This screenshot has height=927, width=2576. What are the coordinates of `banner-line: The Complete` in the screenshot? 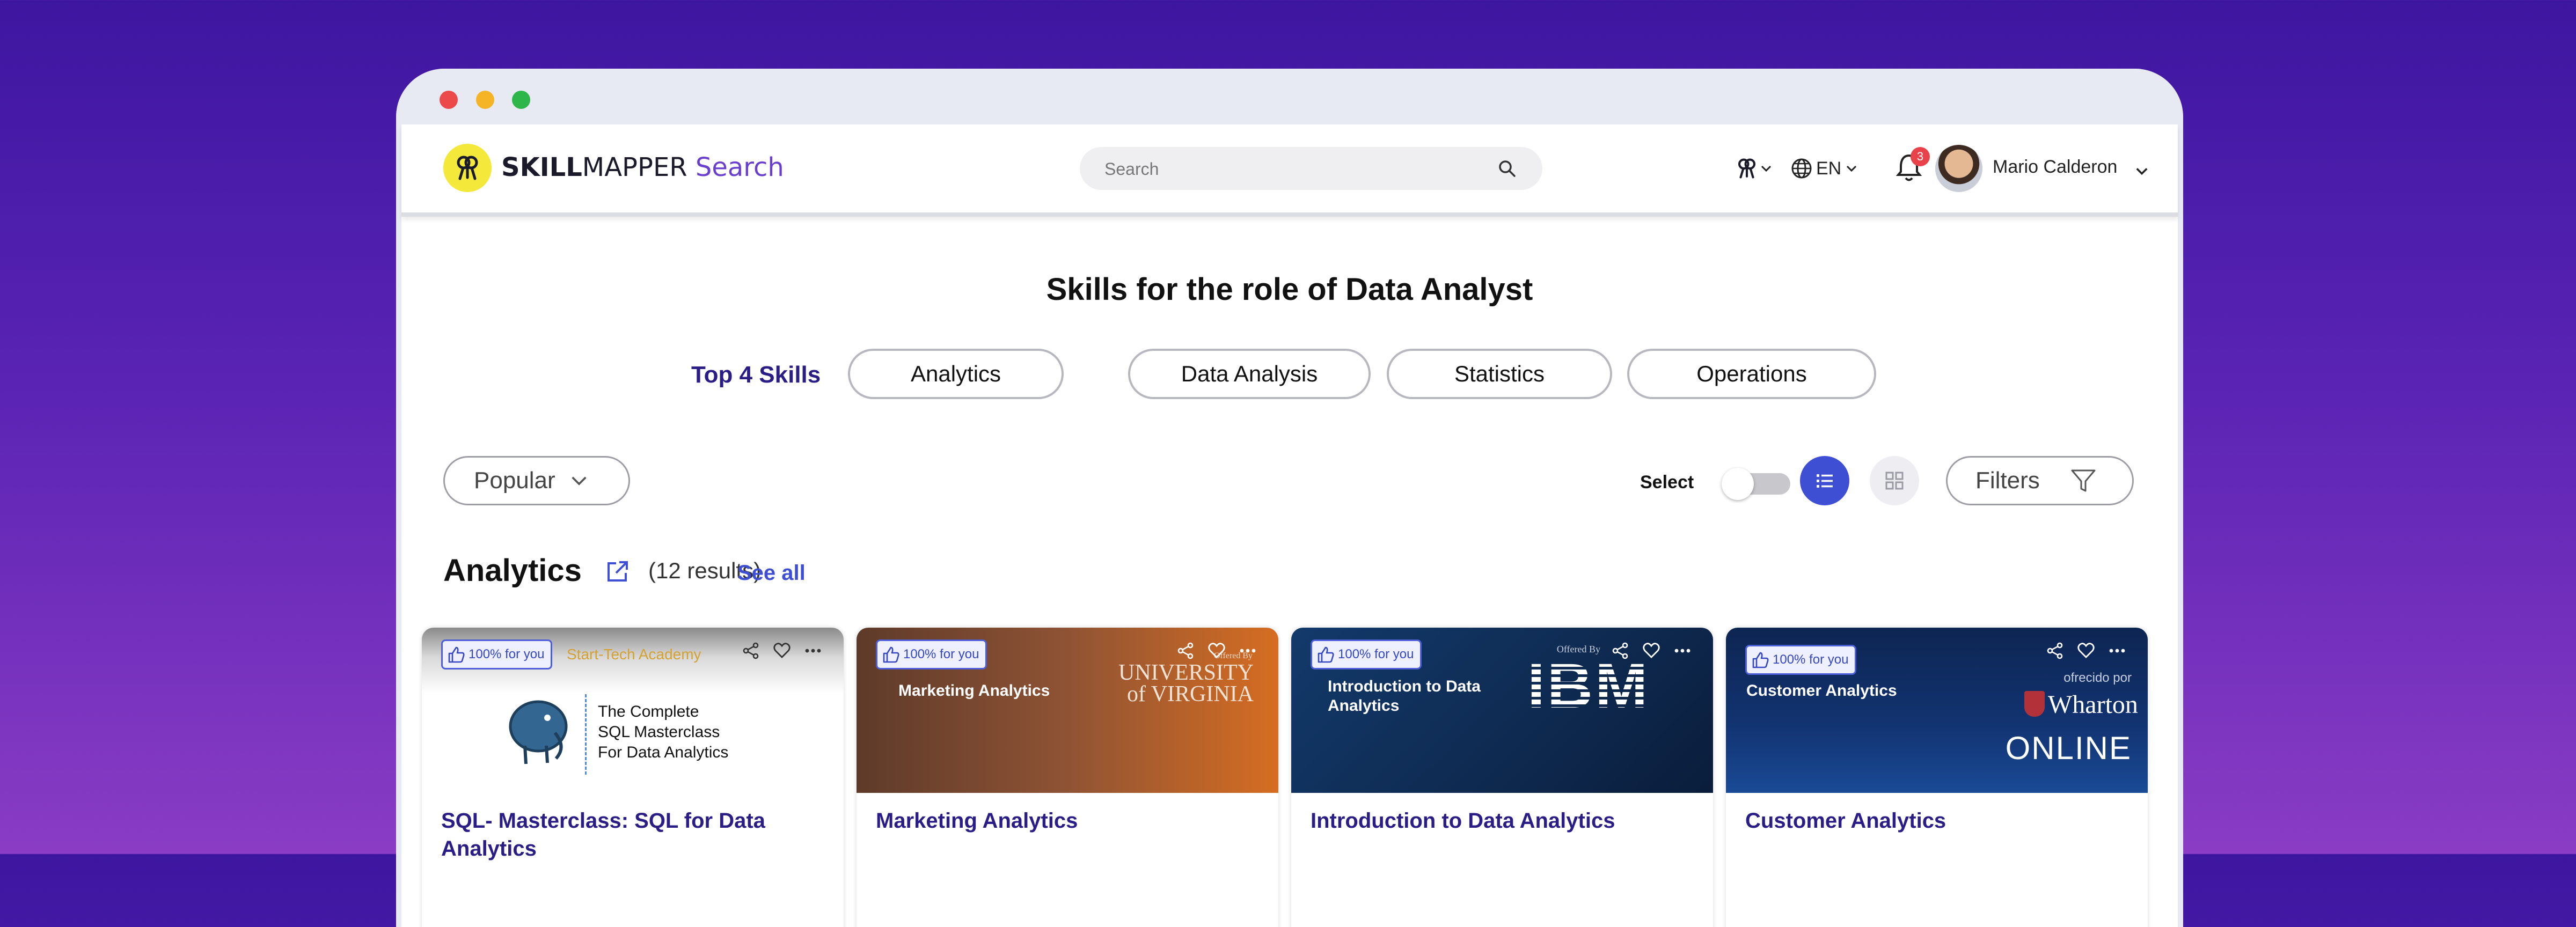 It's located at (648, 712).